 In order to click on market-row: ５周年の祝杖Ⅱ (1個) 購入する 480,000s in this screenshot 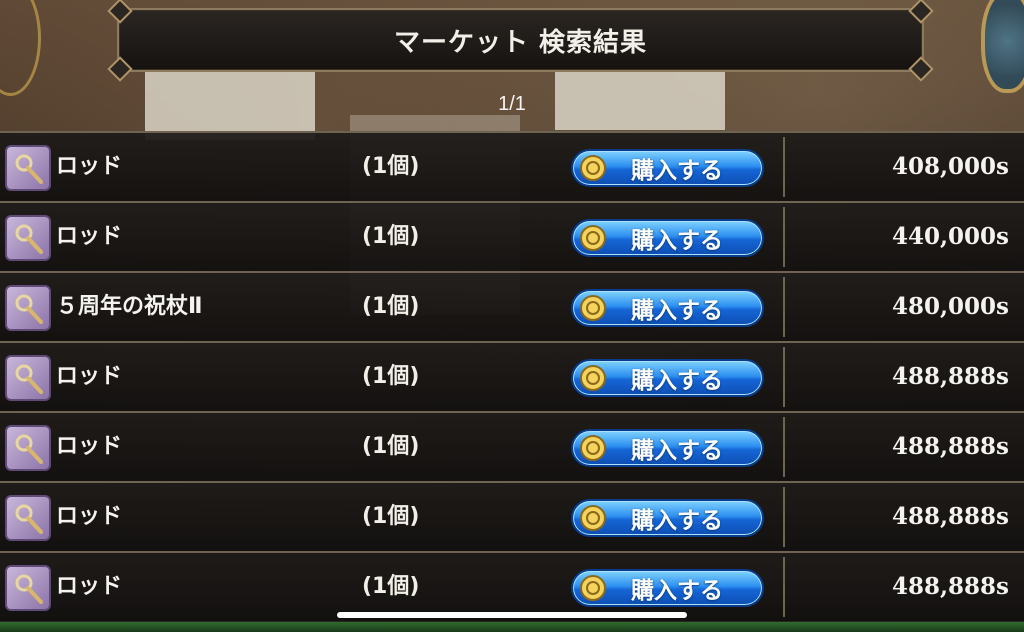, I will do `click(512, 306)`.